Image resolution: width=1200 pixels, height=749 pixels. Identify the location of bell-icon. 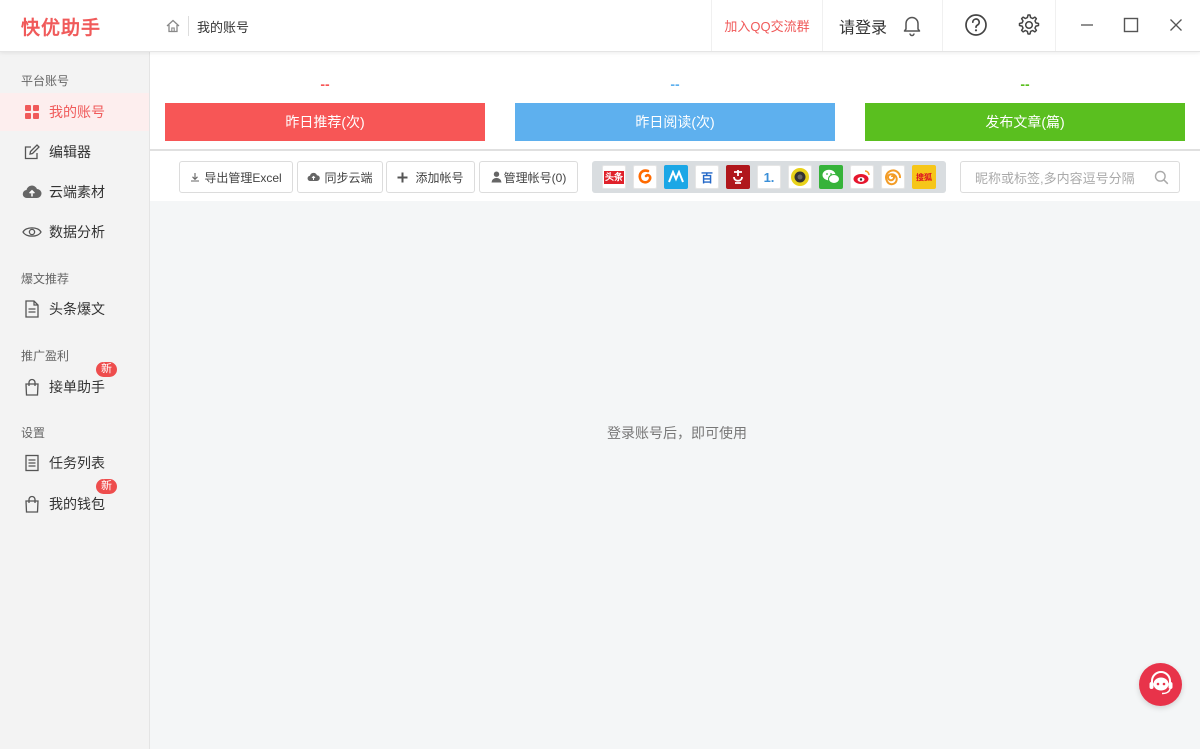
(912, 25).